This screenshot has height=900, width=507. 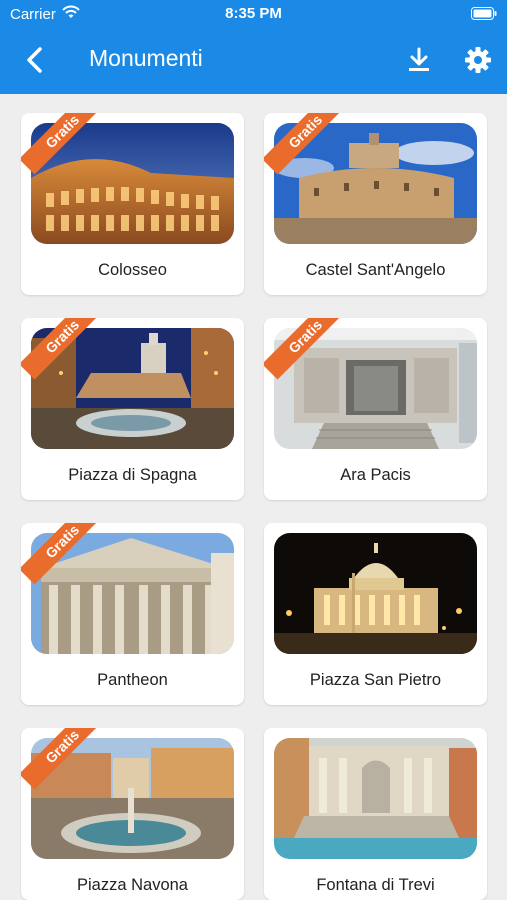 I want to click on back-chevron-icon, so click(x=35, y=60).